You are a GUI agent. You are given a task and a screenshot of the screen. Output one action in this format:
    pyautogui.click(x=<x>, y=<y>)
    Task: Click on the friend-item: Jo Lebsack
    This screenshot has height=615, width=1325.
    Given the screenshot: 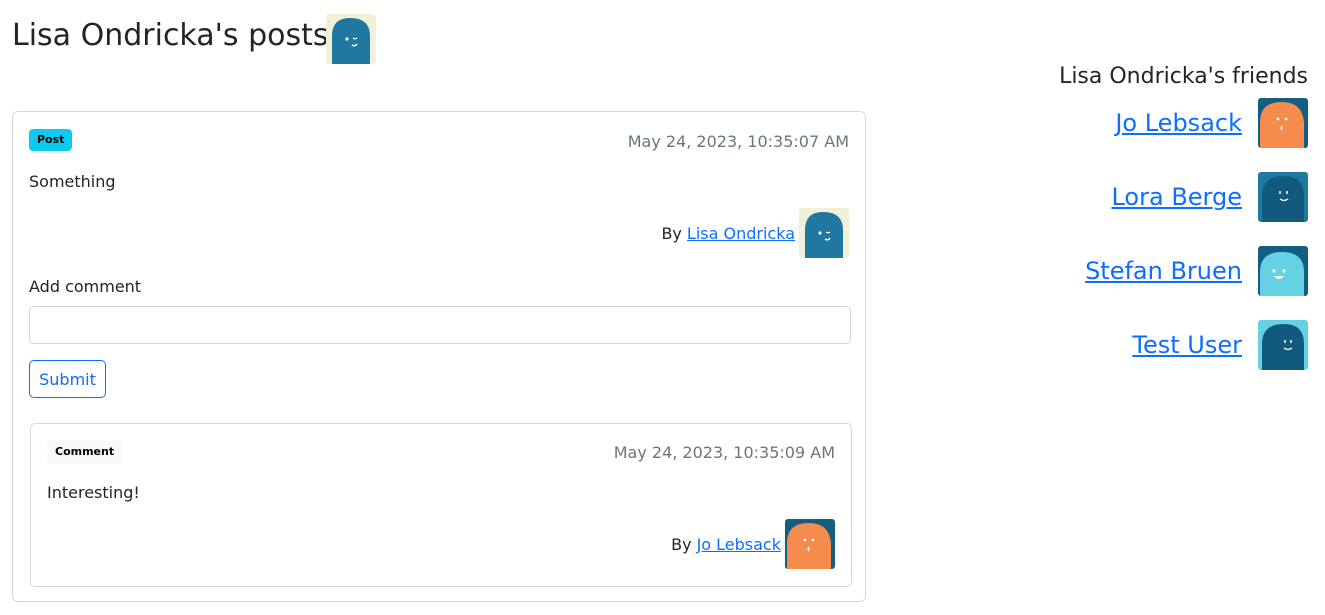 What is the action you would take?
    pyautogui.click(x=1128, y=123)
    